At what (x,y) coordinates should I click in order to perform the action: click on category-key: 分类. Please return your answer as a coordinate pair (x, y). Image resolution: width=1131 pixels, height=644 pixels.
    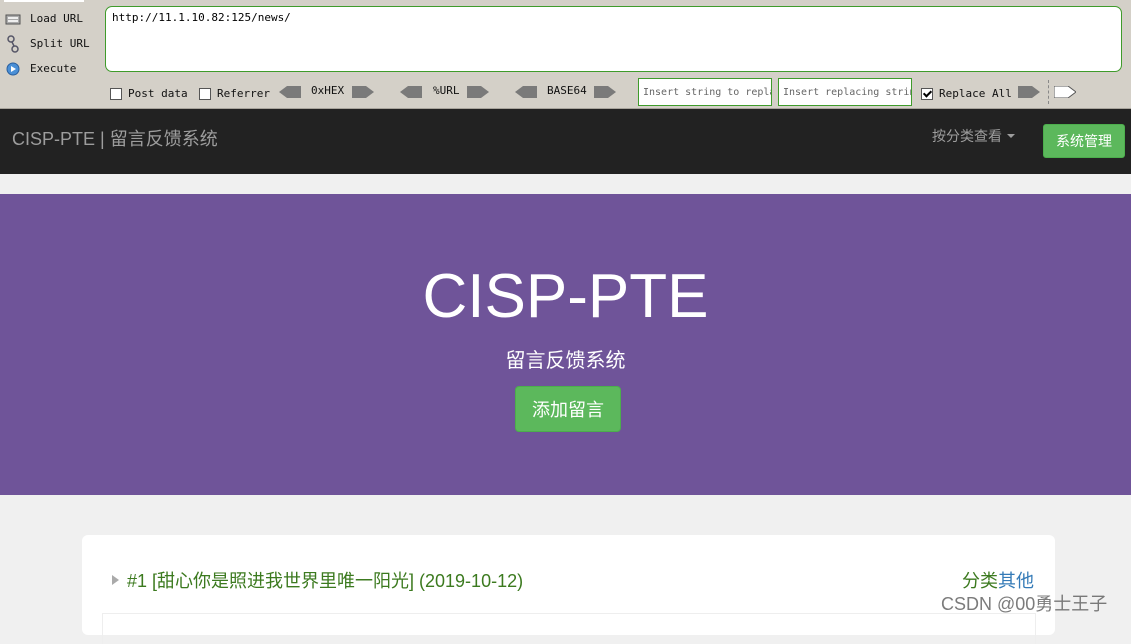
    Looking at the image, I should click on (980, 581).